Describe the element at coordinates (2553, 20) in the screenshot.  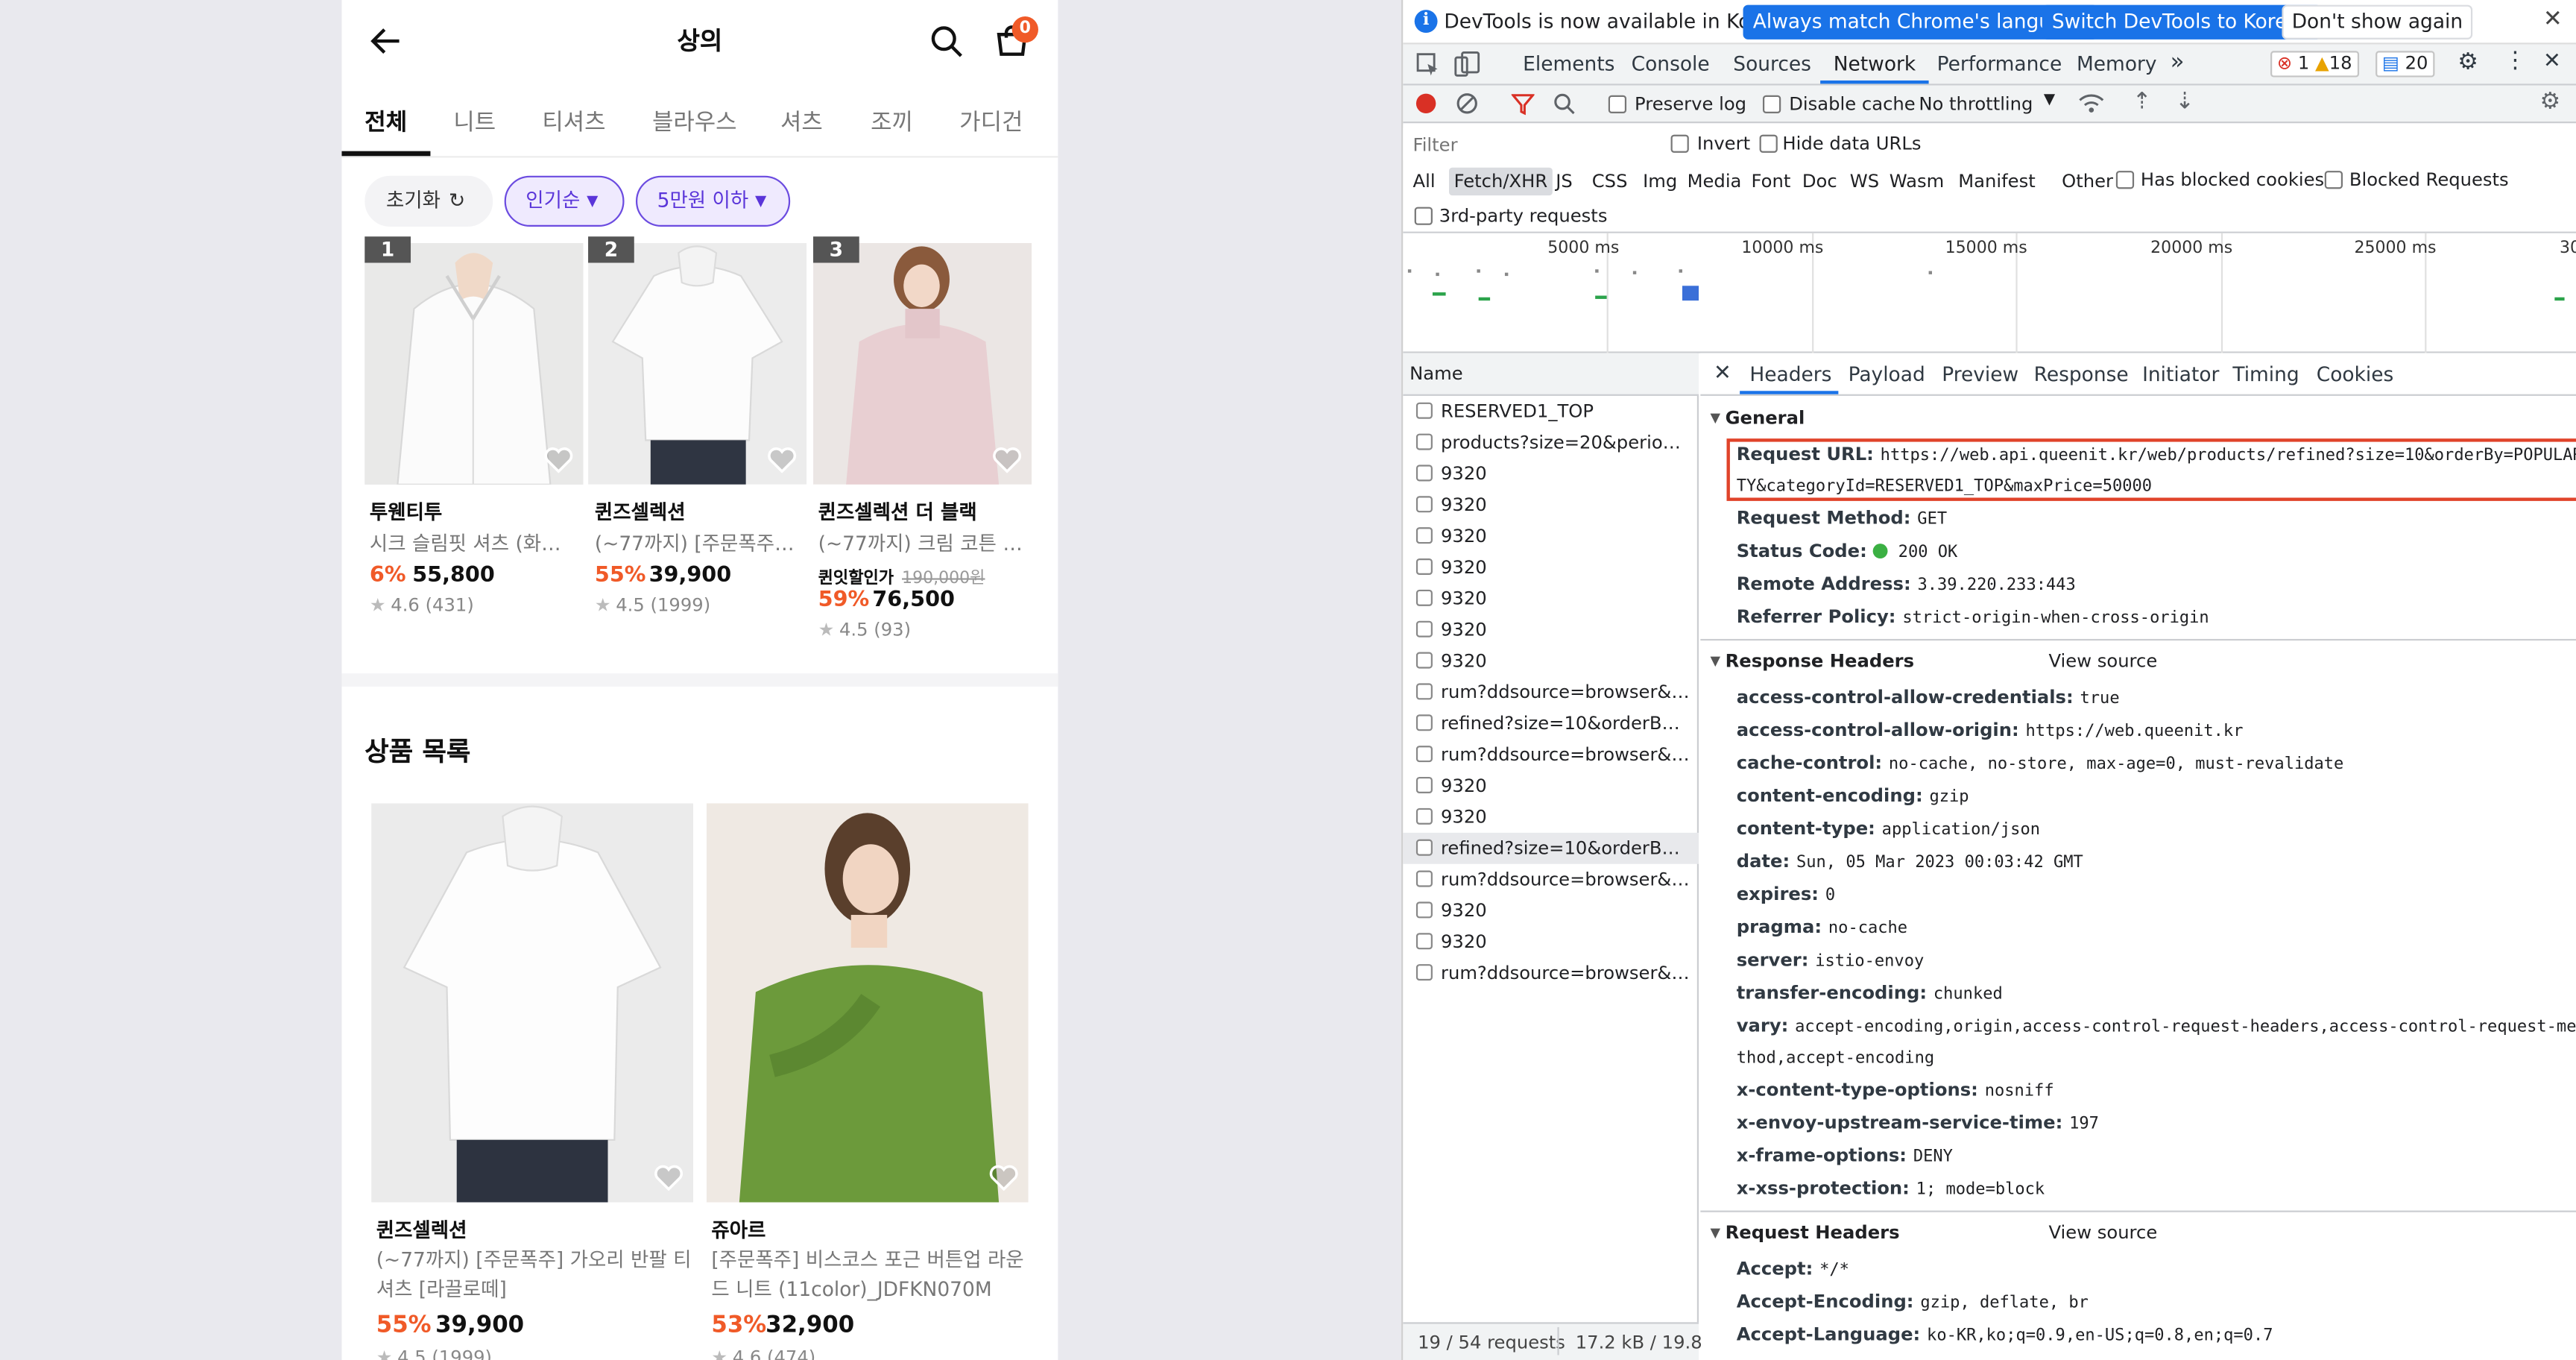
I see `close-icon: ✕` at that location.